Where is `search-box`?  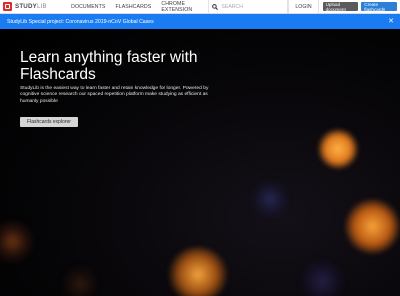 search-box is located at coordinates (248, 6).